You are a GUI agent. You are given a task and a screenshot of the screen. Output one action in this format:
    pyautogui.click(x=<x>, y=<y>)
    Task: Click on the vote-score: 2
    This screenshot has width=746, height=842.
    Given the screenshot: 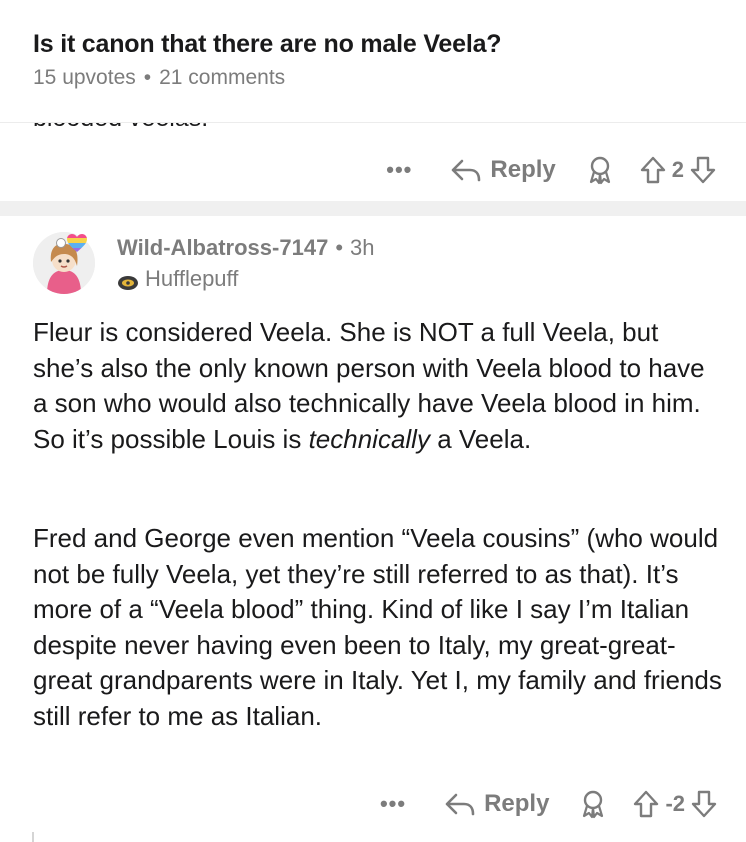 What is the action you would take?
    pyautogui.click(x=677, y=169)
    